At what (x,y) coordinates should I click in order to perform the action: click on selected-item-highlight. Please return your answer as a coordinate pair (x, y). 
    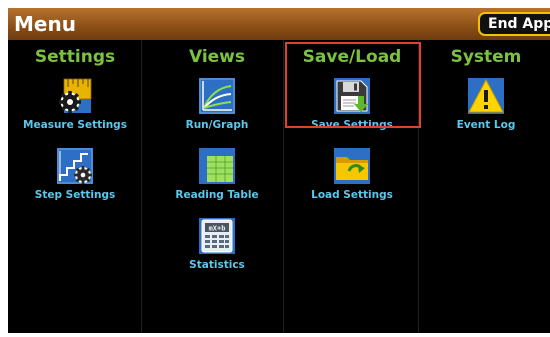
    Looking at the image, I should click on (353, 85).